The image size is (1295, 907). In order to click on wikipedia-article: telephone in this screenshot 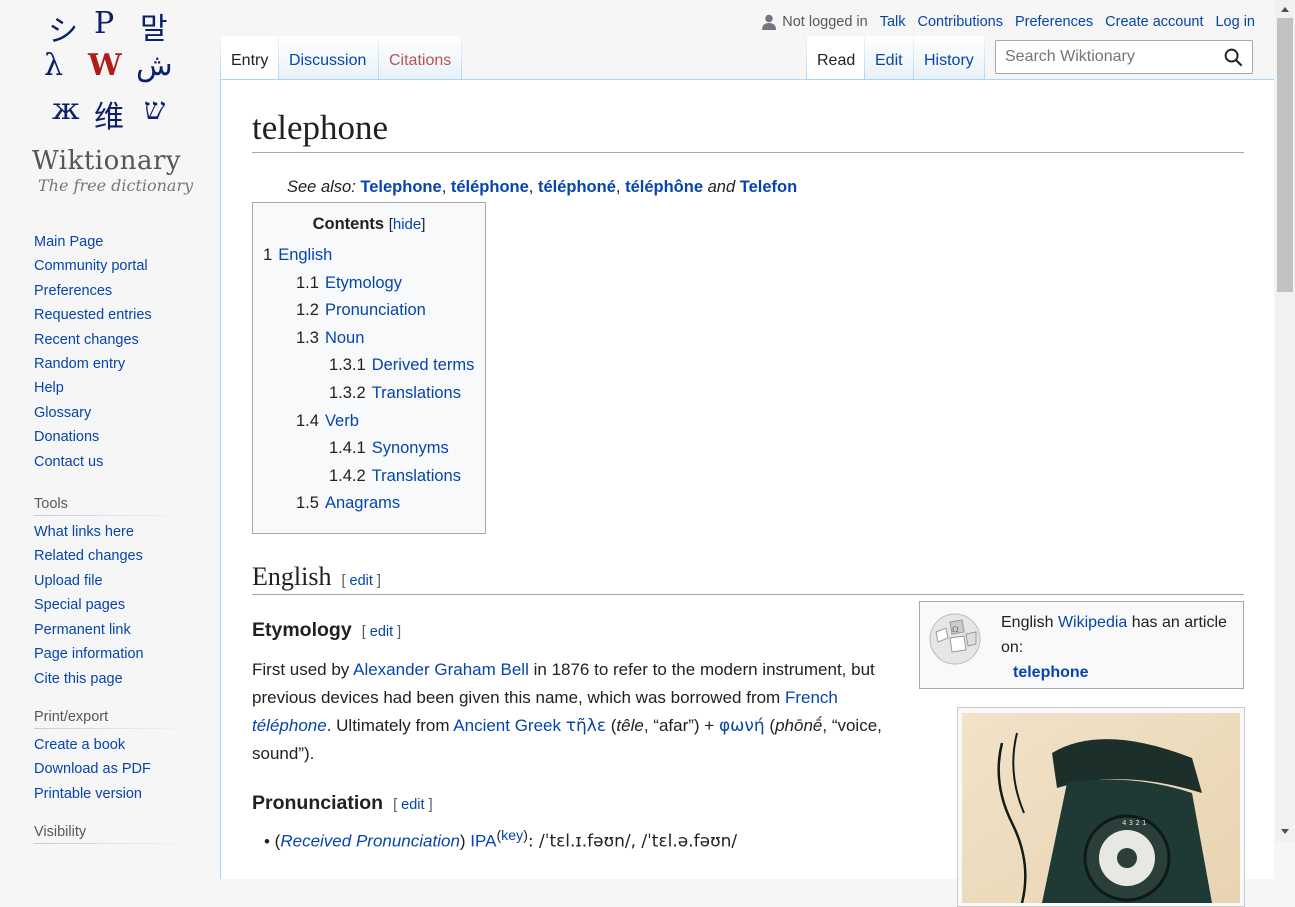, I will do `click(1051, 672)`.